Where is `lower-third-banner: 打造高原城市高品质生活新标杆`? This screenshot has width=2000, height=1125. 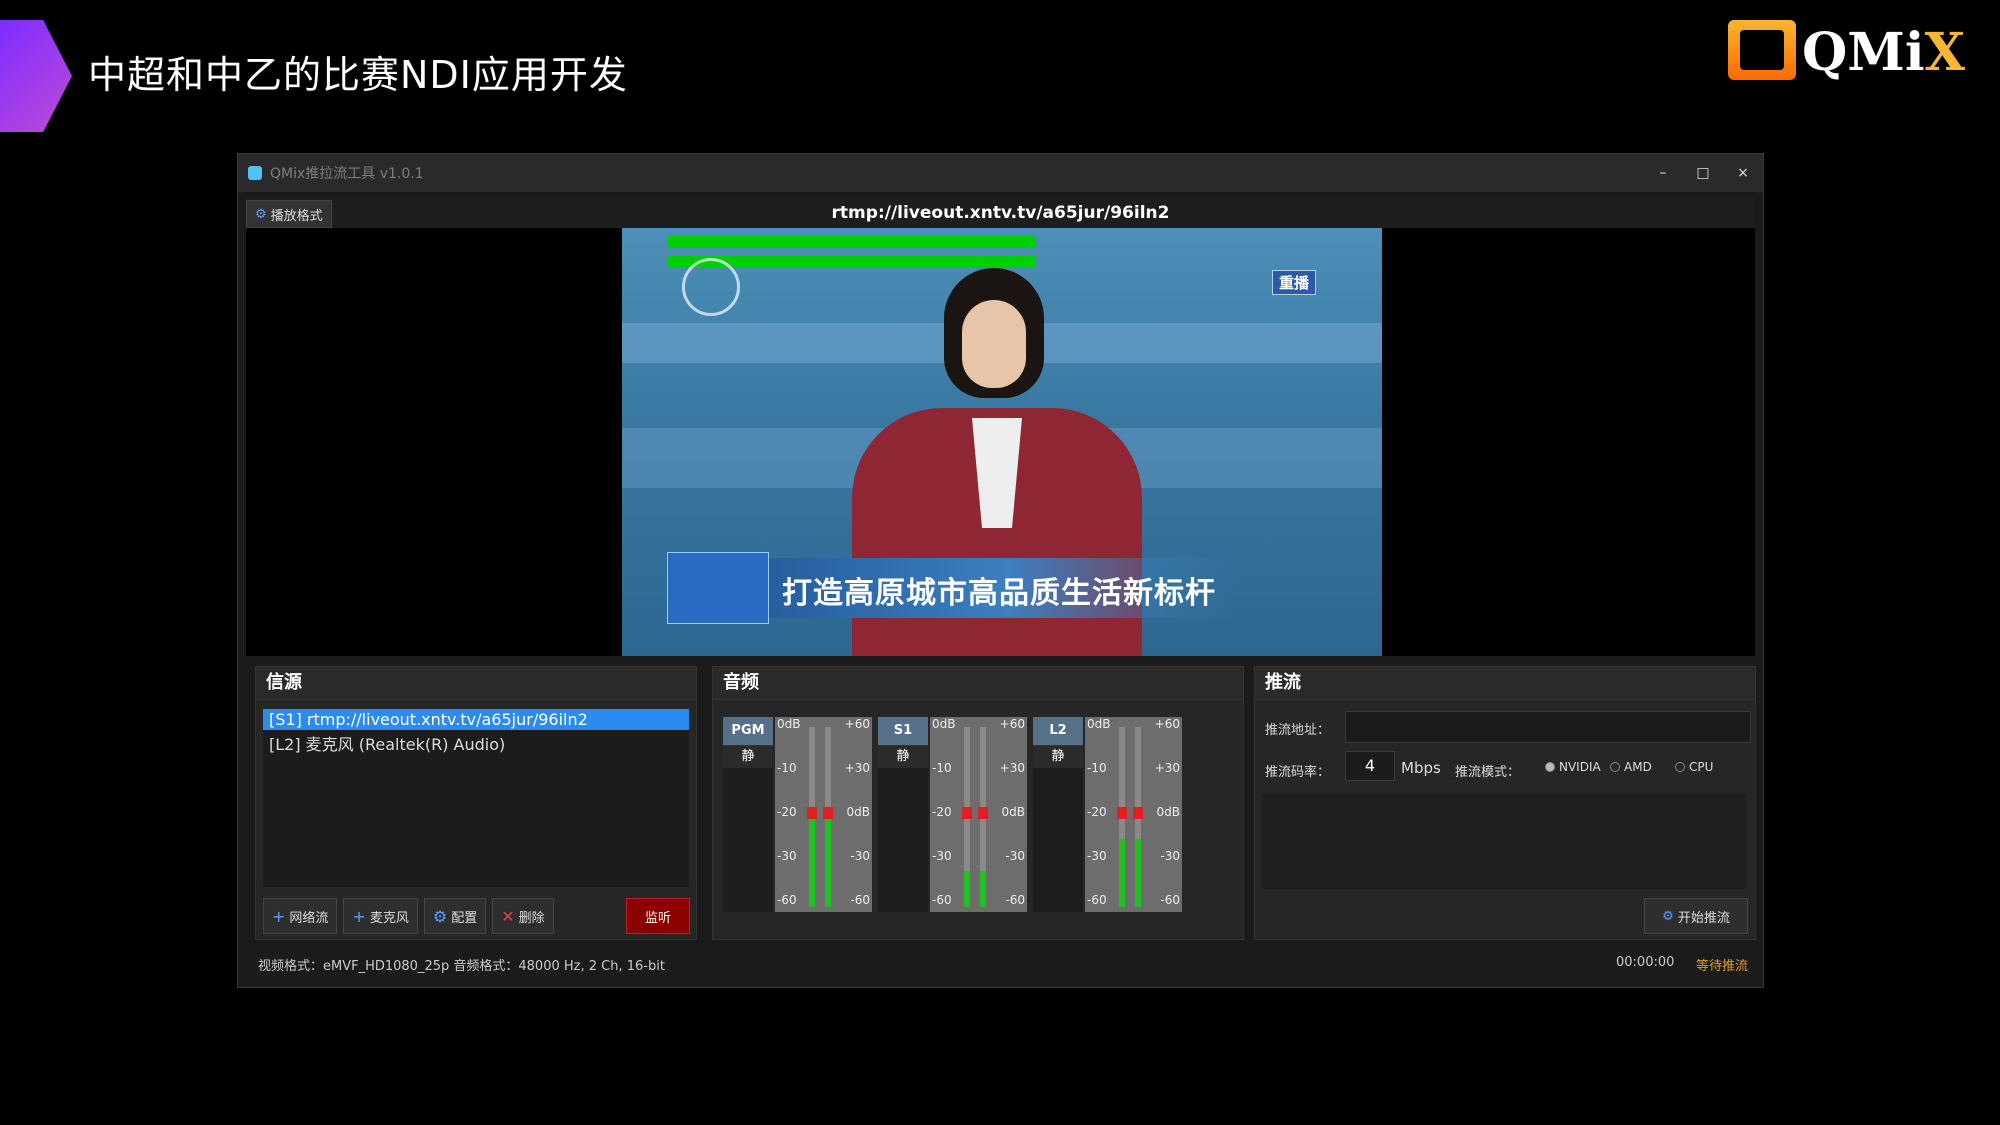
lower-third-banner: 打造高原城市高品质生活新标杆 is located at coordinates (952, 588).